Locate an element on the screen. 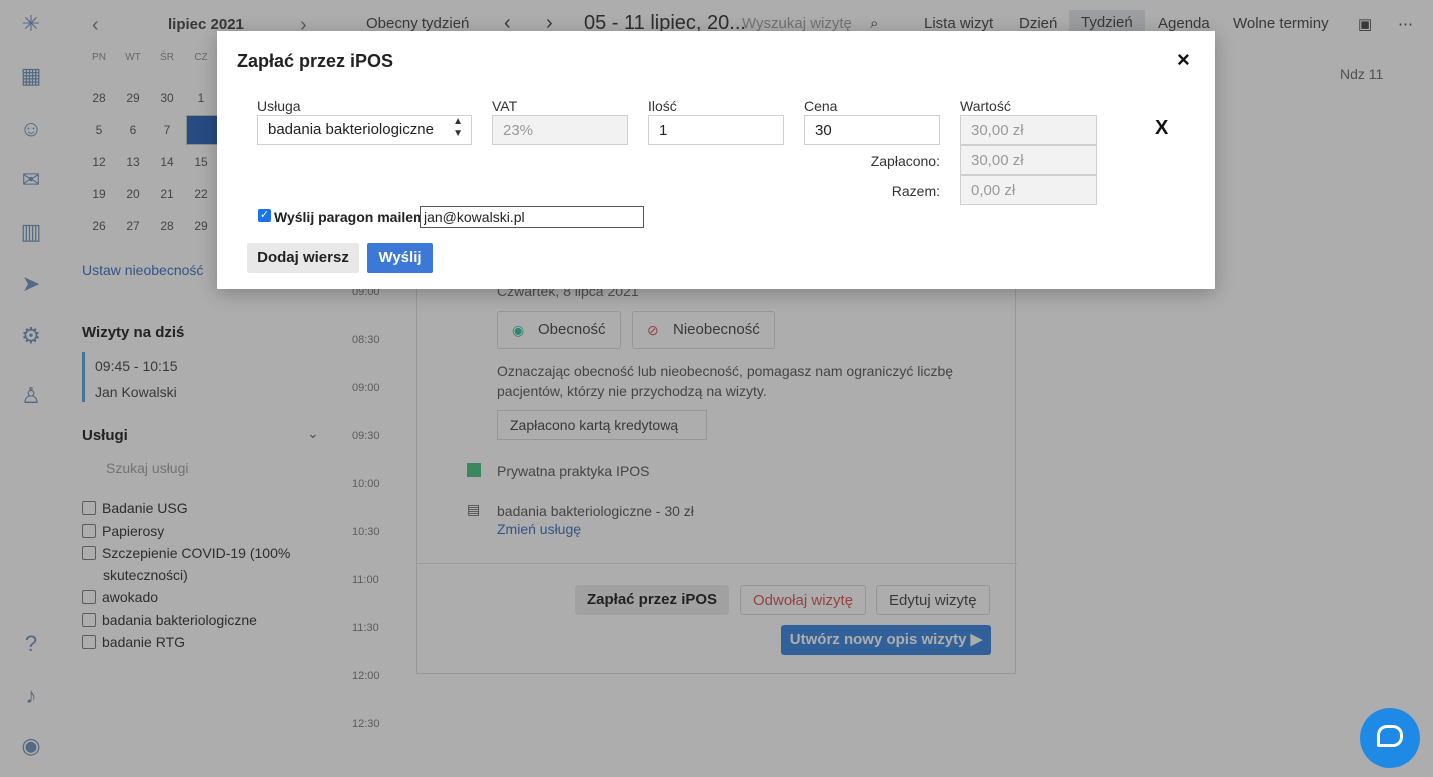  price-field is located at coordinates (872, 130).